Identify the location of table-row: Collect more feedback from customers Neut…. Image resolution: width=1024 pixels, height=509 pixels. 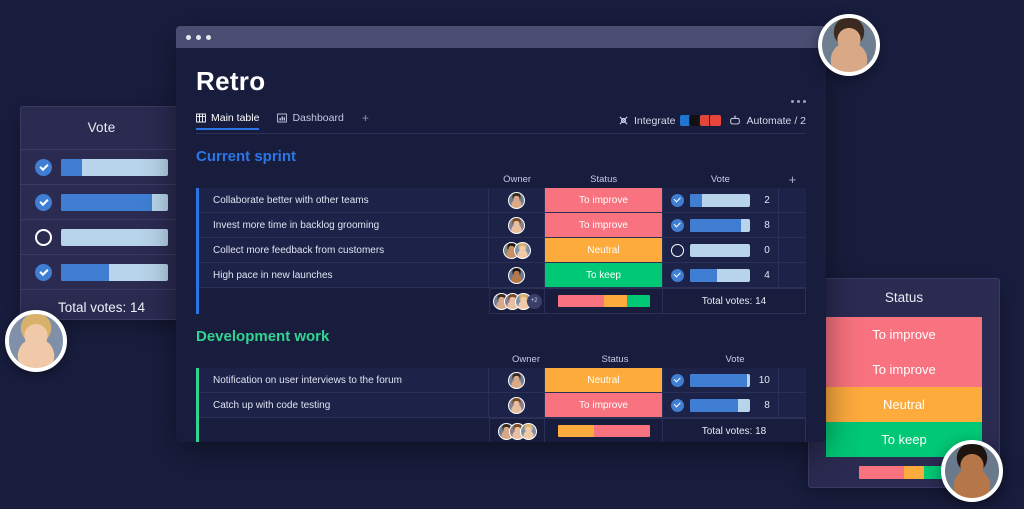
(502, 250).